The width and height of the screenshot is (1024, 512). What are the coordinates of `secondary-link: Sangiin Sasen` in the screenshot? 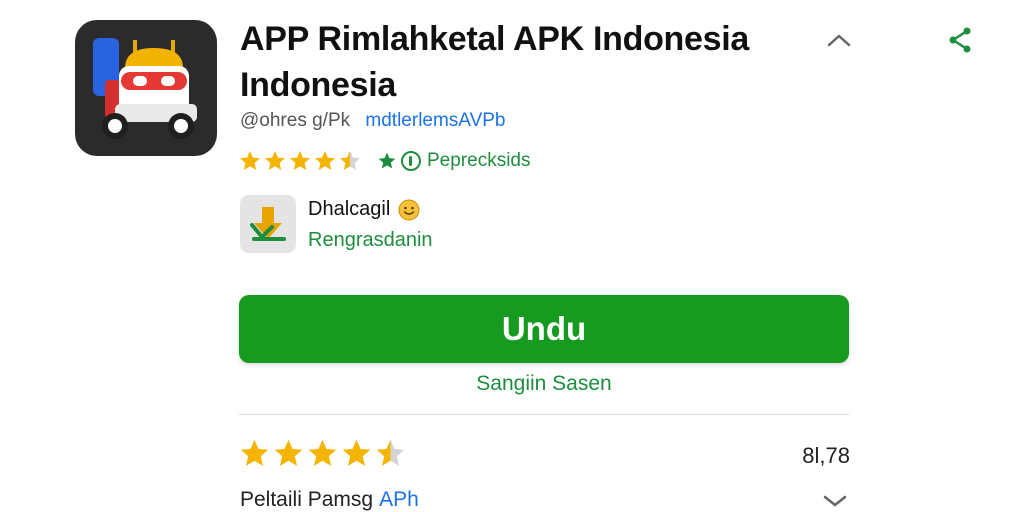 It's located at (544, 384).